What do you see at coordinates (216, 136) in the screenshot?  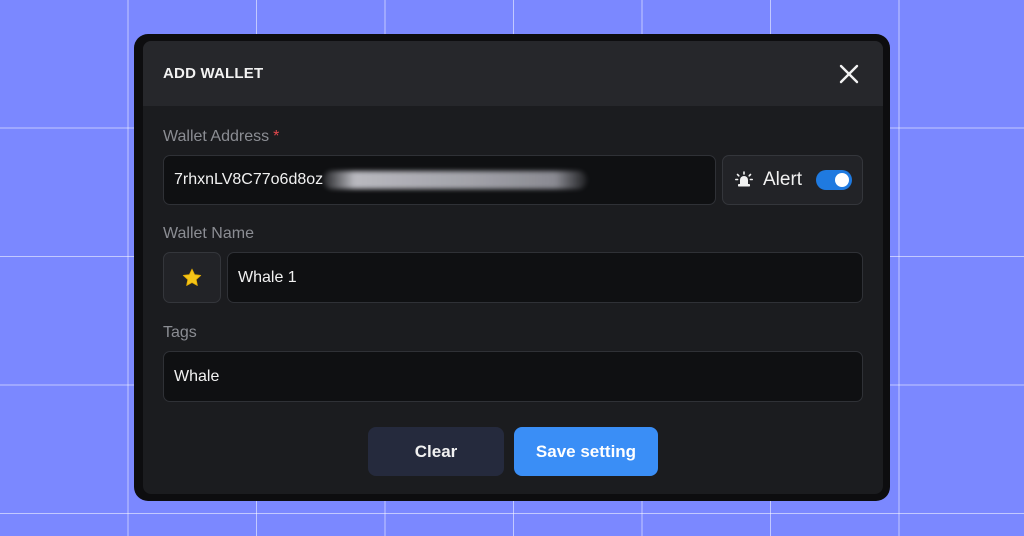 I see `wallet-address-label-text: Wallet Address` at bounding box center [216, 136].